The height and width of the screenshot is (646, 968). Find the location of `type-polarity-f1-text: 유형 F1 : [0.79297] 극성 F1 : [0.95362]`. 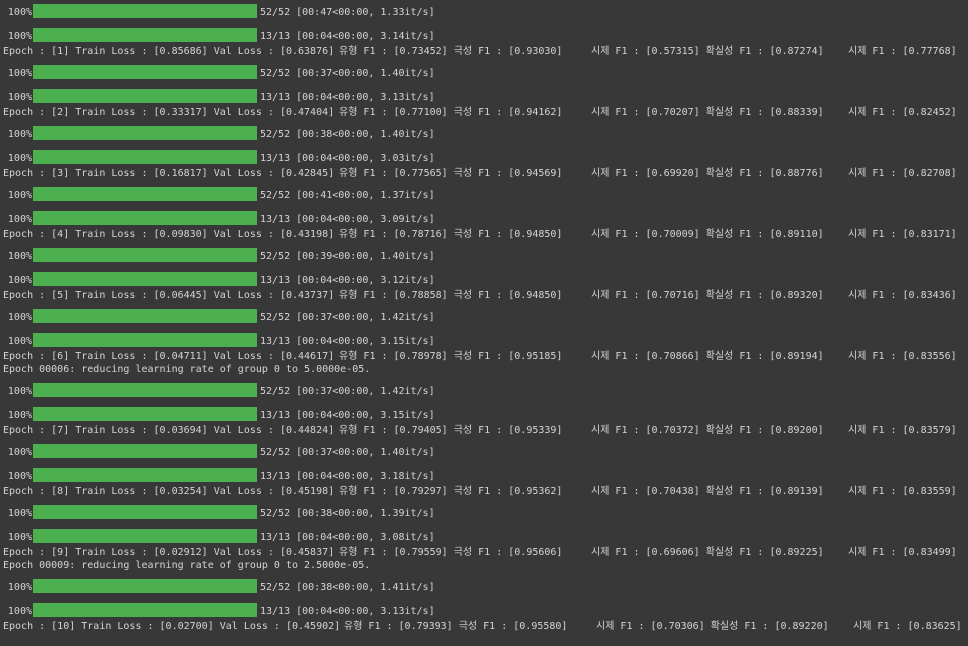

type-polarity-f1-text: 유형 F1 : [0.79297] 극성 F1 : [0.95362] is located at coordinates (451, 491).